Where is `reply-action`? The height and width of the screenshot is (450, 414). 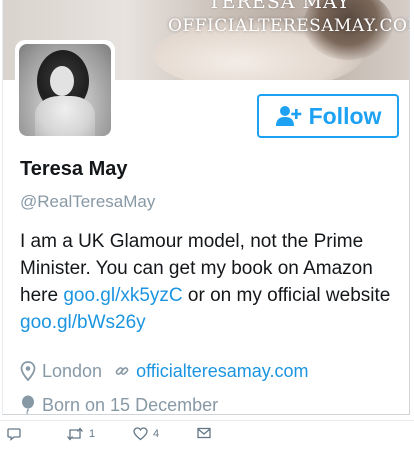 reply-action is located at coordinates (14, 434).